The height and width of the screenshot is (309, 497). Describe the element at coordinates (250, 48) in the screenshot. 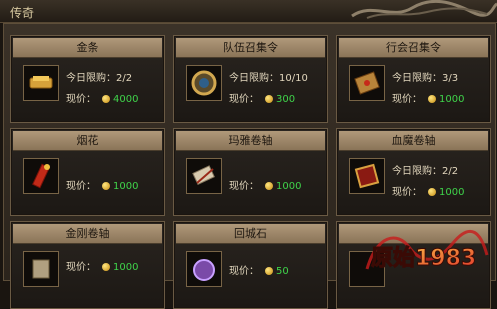

I see `item-name: 队伍召集令` at that location.